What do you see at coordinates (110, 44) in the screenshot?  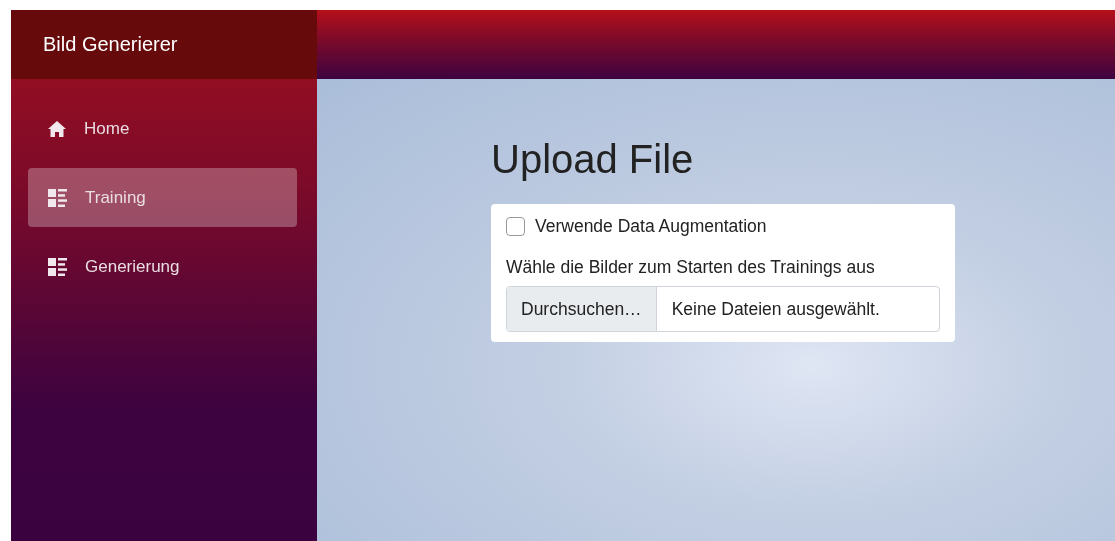 I see `app-title: Bild Generierer` at bounding box center [110, 44].